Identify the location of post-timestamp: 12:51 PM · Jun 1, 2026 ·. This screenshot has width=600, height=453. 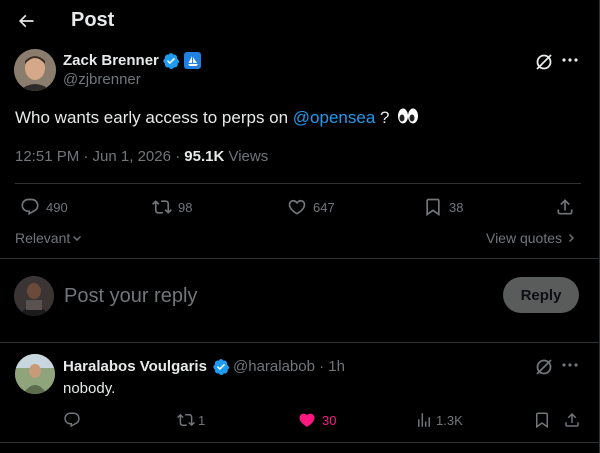
(99, 156).